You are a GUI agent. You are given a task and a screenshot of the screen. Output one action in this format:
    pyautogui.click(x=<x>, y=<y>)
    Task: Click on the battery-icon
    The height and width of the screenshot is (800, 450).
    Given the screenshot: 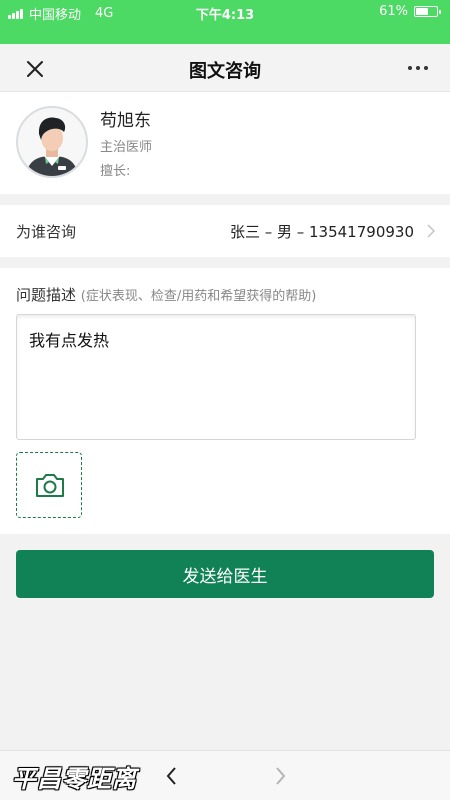 What is the action you would take?
    pyautogui.click(x=427, y=11)
    